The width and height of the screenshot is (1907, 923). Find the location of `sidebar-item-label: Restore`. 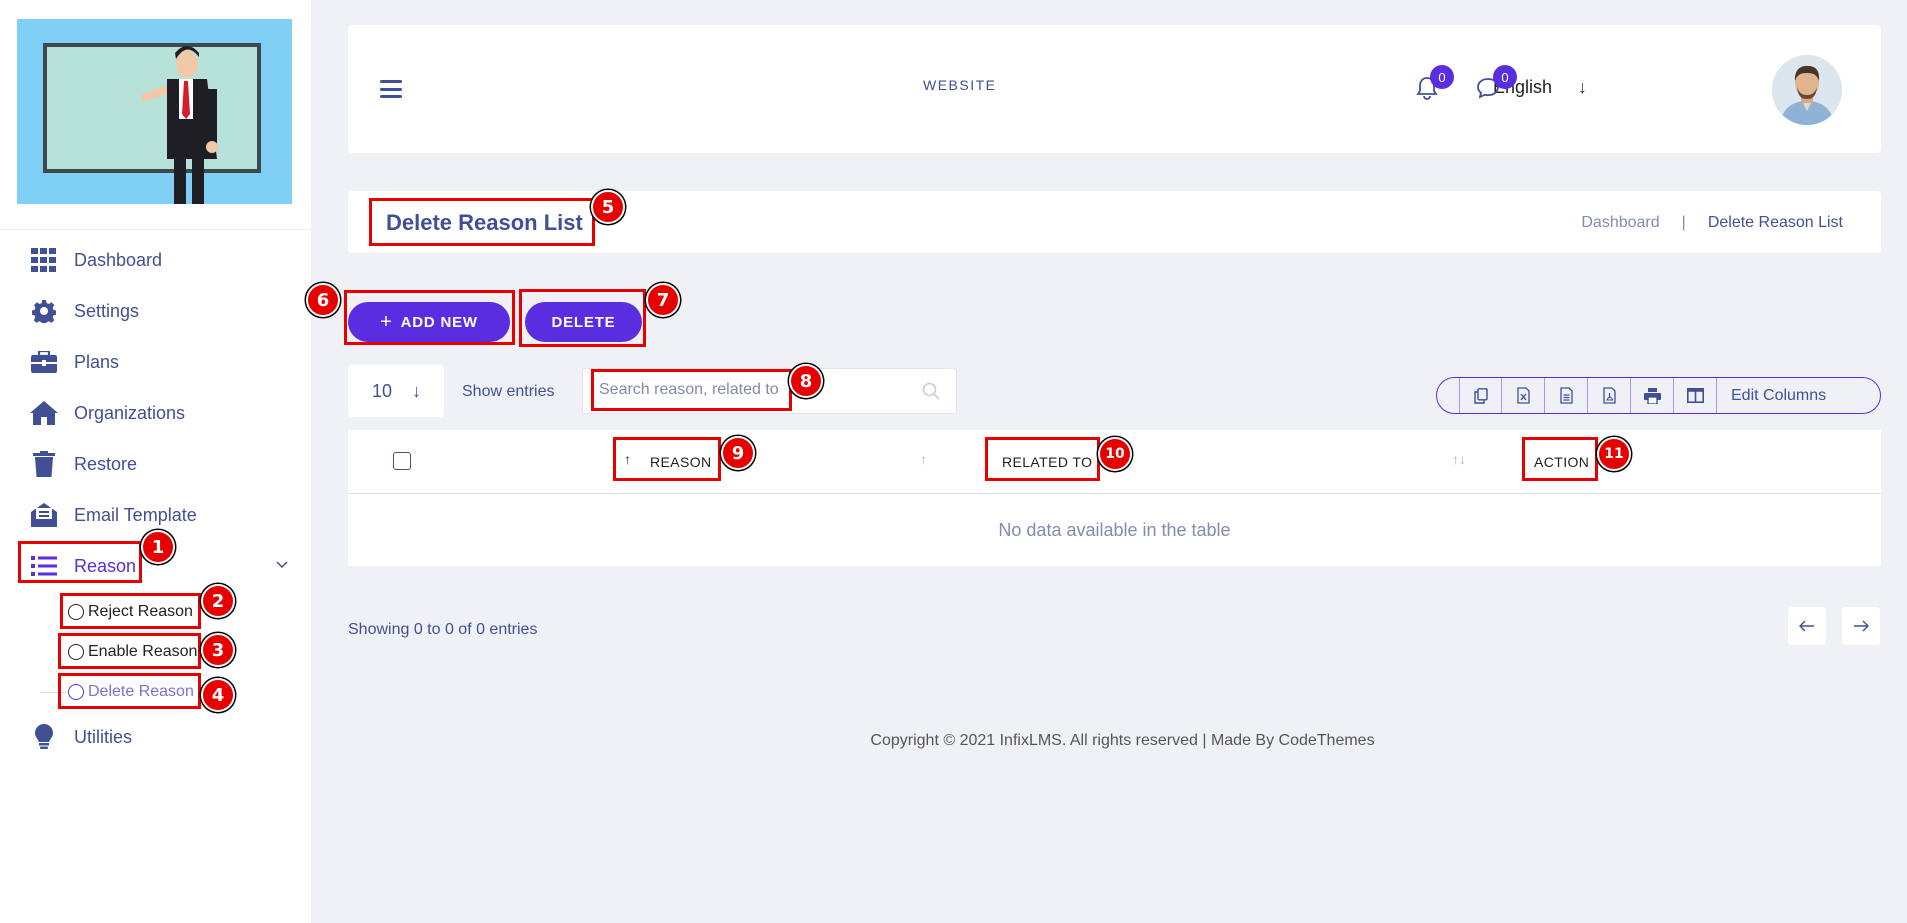

sidebar-item-label: Restore is located at coordinates (106, 463).